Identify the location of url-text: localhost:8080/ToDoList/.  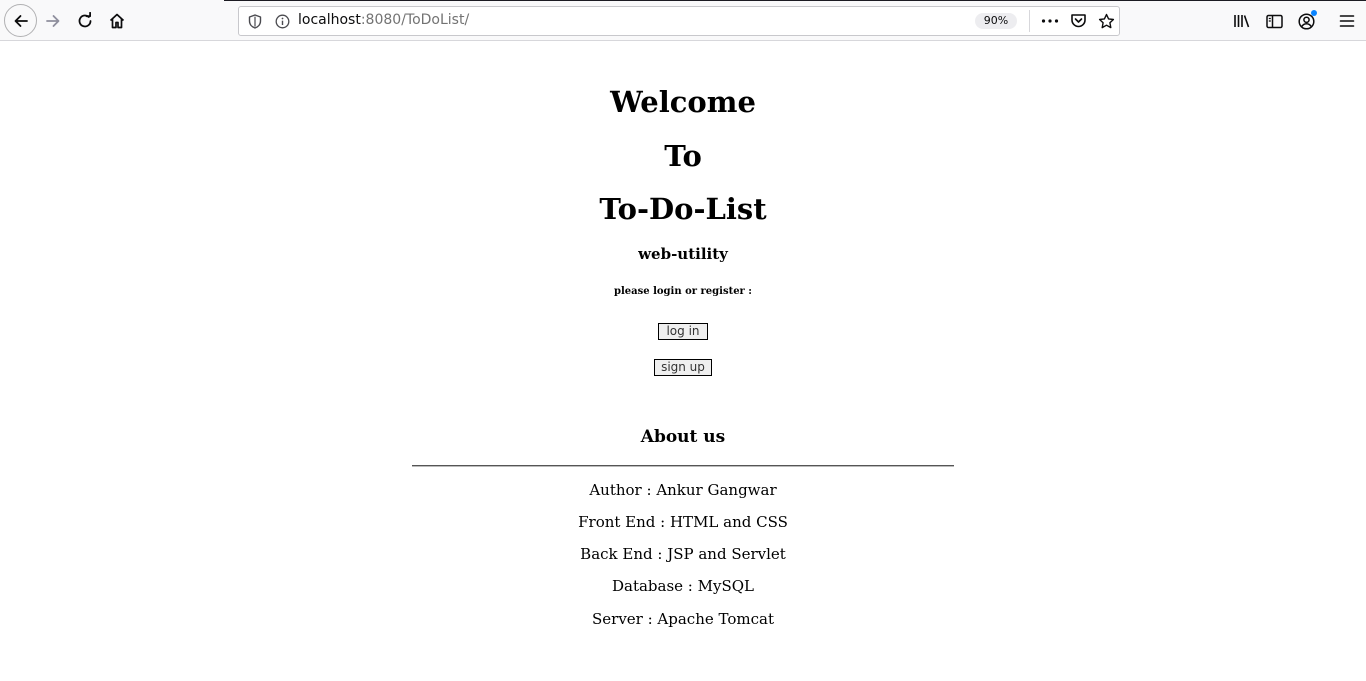
(383, 20).